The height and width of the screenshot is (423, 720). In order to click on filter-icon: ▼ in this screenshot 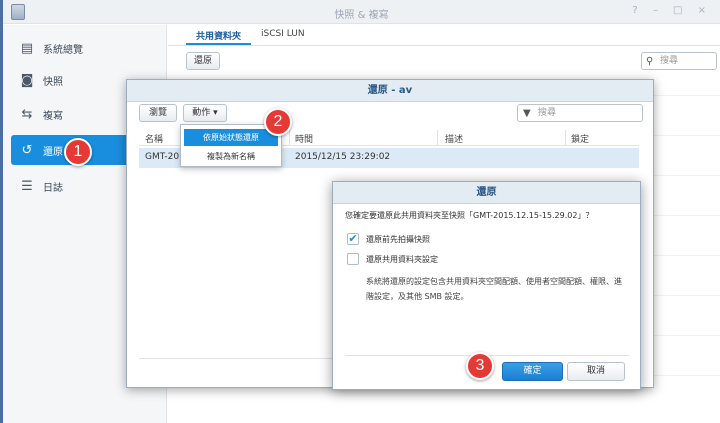, I will do `click(527, 113)`.